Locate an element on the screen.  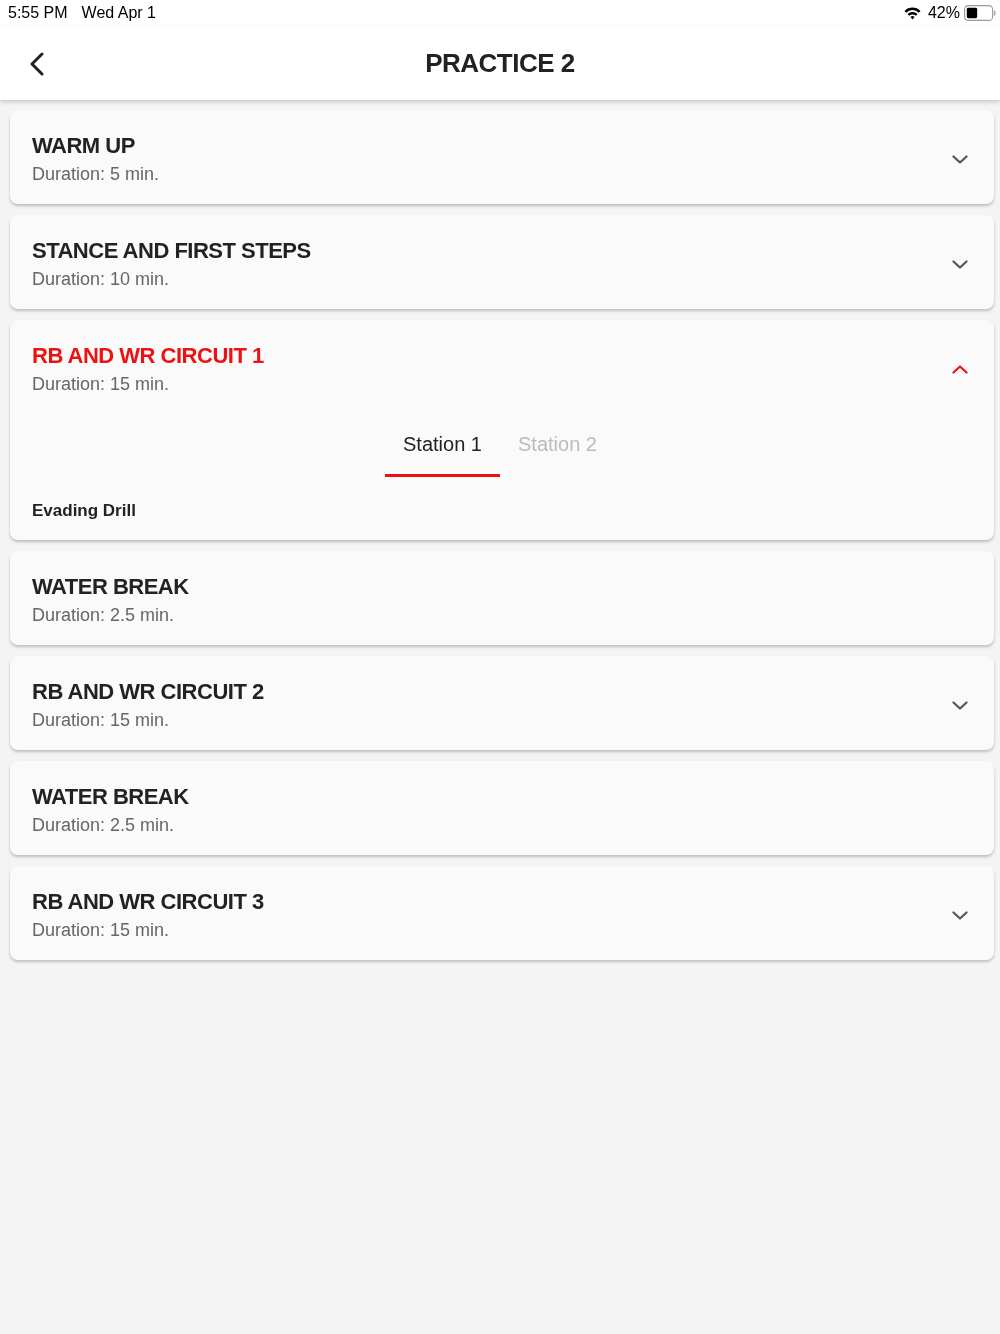
section-card: RB AND WR CIRCUIT 2 Duration: 15 min. is located at coordinates (502, 703).